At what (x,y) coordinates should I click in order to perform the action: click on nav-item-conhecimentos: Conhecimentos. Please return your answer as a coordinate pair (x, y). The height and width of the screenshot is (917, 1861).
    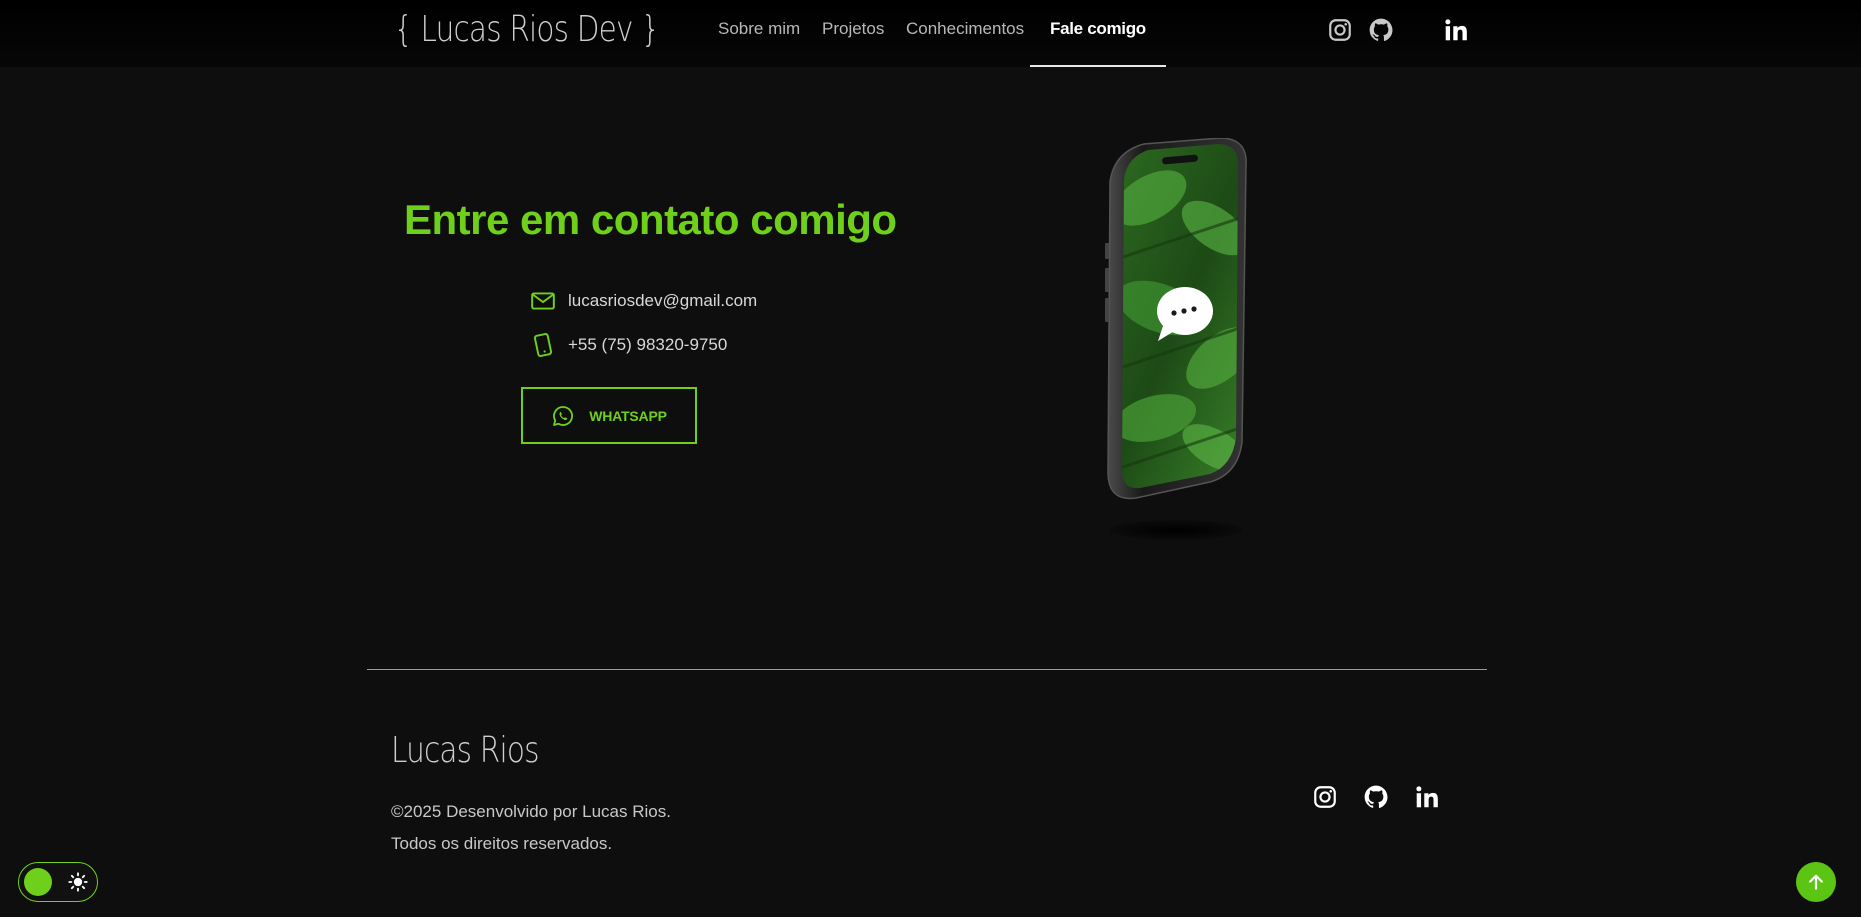
    Looking at the image, I should click on (965, 29).